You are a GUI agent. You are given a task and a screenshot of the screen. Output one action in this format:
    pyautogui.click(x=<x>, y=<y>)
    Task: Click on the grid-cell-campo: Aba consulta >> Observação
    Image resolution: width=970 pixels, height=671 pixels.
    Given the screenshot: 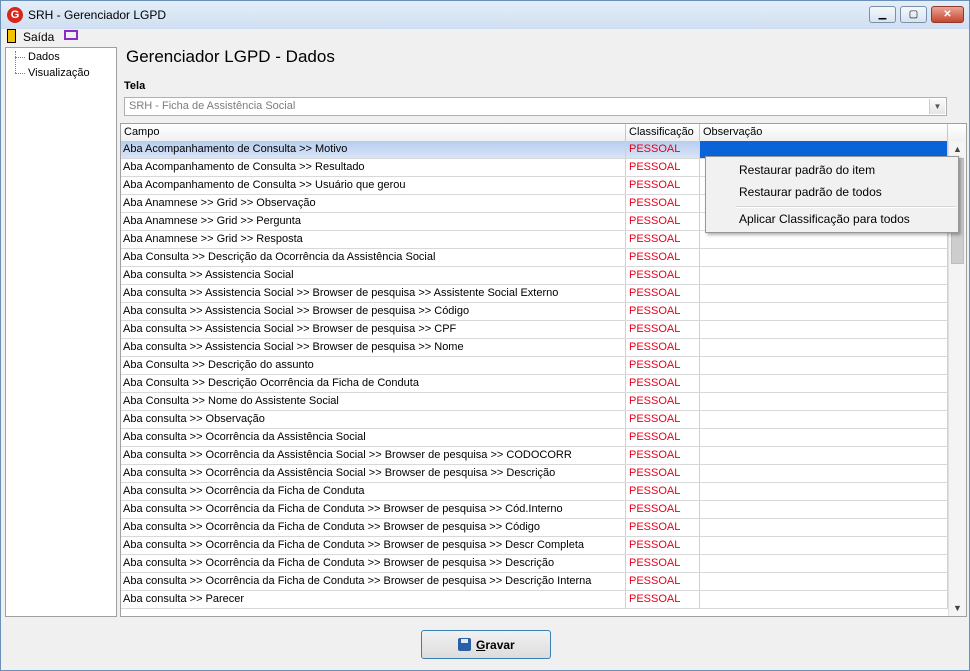 What is the action you would take?
    pyautogui.click(x=373, y=419)
    